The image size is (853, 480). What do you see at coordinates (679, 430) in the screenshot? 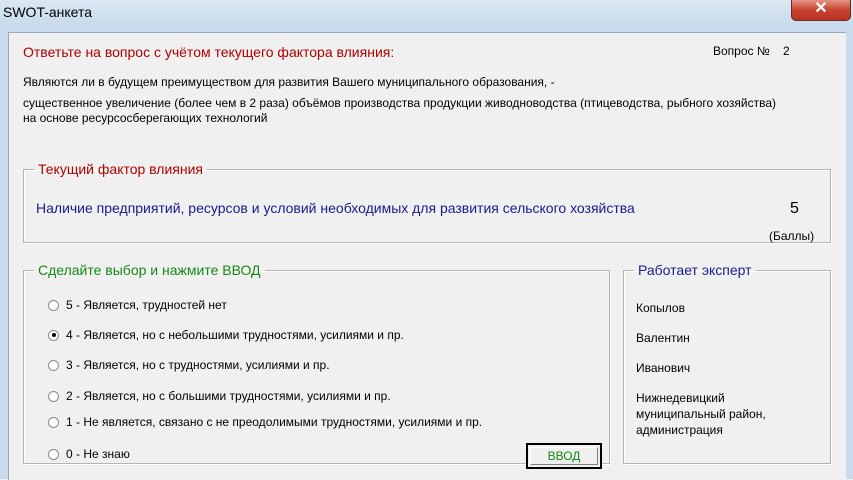
I see `expert-org-line-3: администрация` at bounding box center [679, 430].